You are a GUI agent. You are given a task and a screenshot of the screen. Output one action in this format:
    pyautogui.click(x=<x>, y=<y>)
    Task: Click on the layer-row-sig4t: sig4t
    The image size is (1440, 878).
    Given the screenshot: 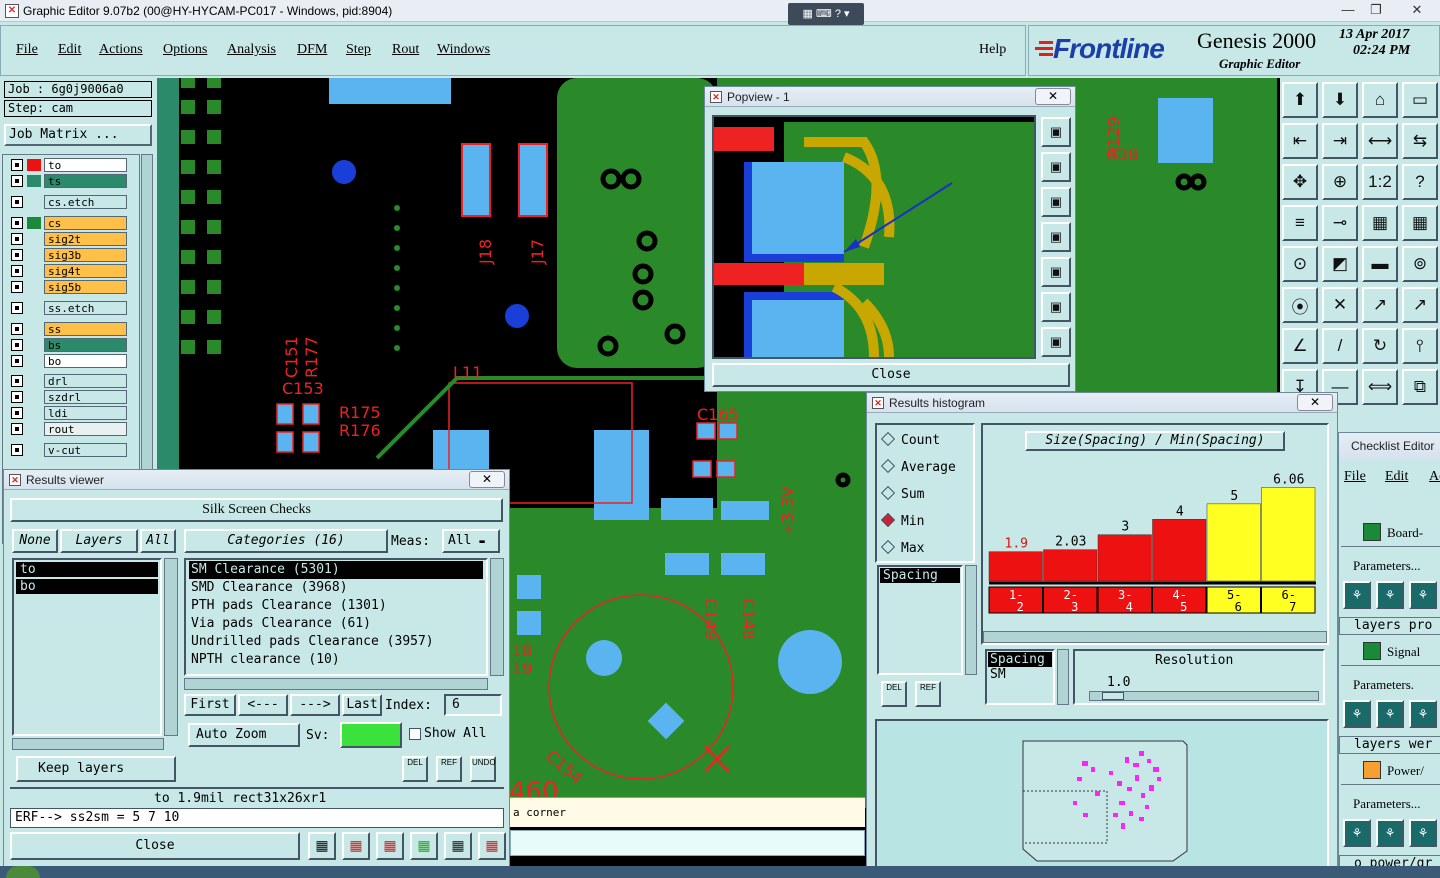 What is the action you would take?
    pyautogui.click(x=68, y=271)
    